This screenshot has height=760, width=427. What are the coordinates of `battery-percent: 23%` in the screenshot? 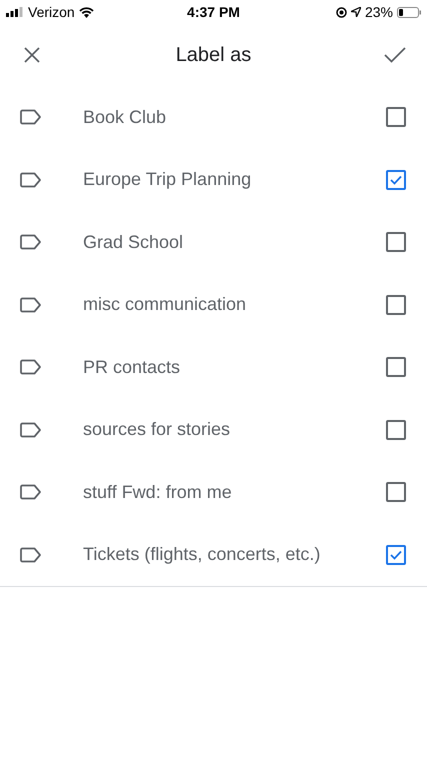 It's located at (379, 12).